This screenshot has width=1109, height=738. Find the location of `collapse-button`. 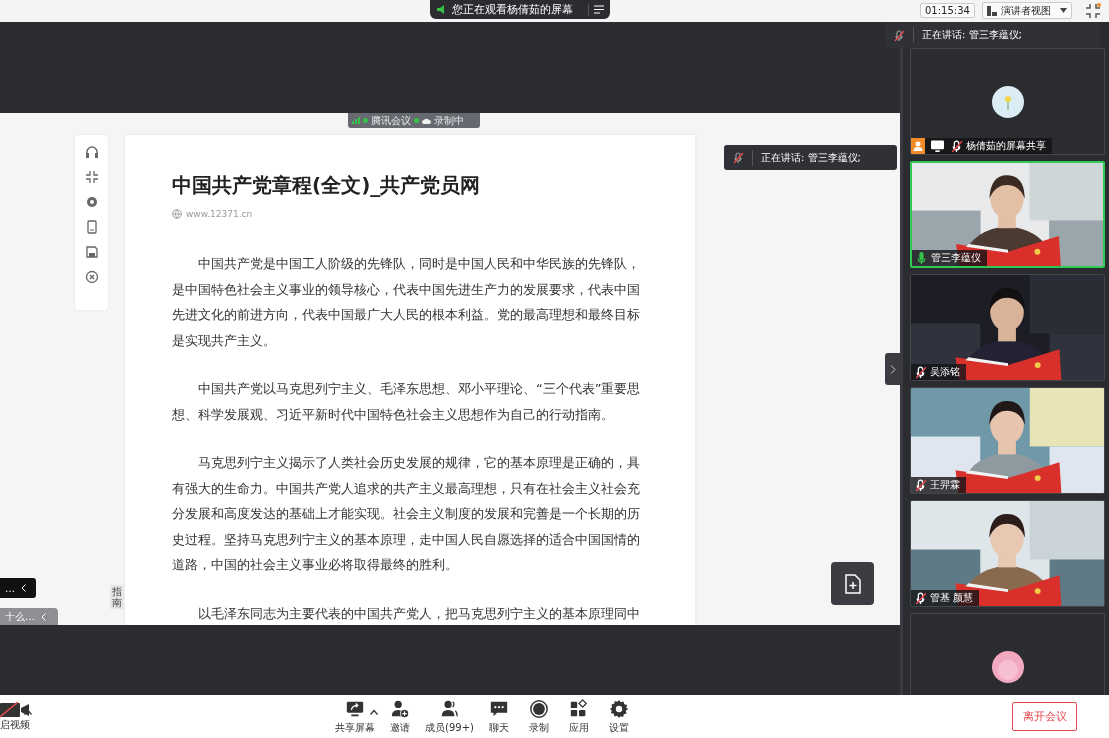

collapse-button is located at coordinates (892, 369).